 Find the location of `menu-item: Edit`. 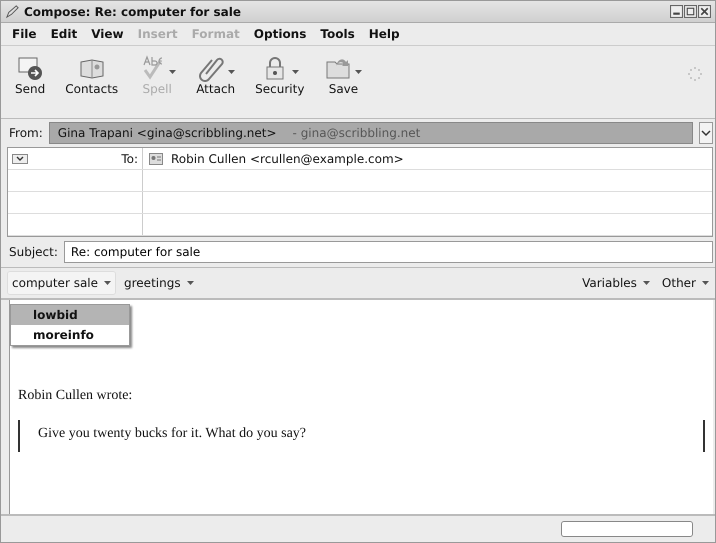

menu-item: Edit is located at coordinates (64, 34).